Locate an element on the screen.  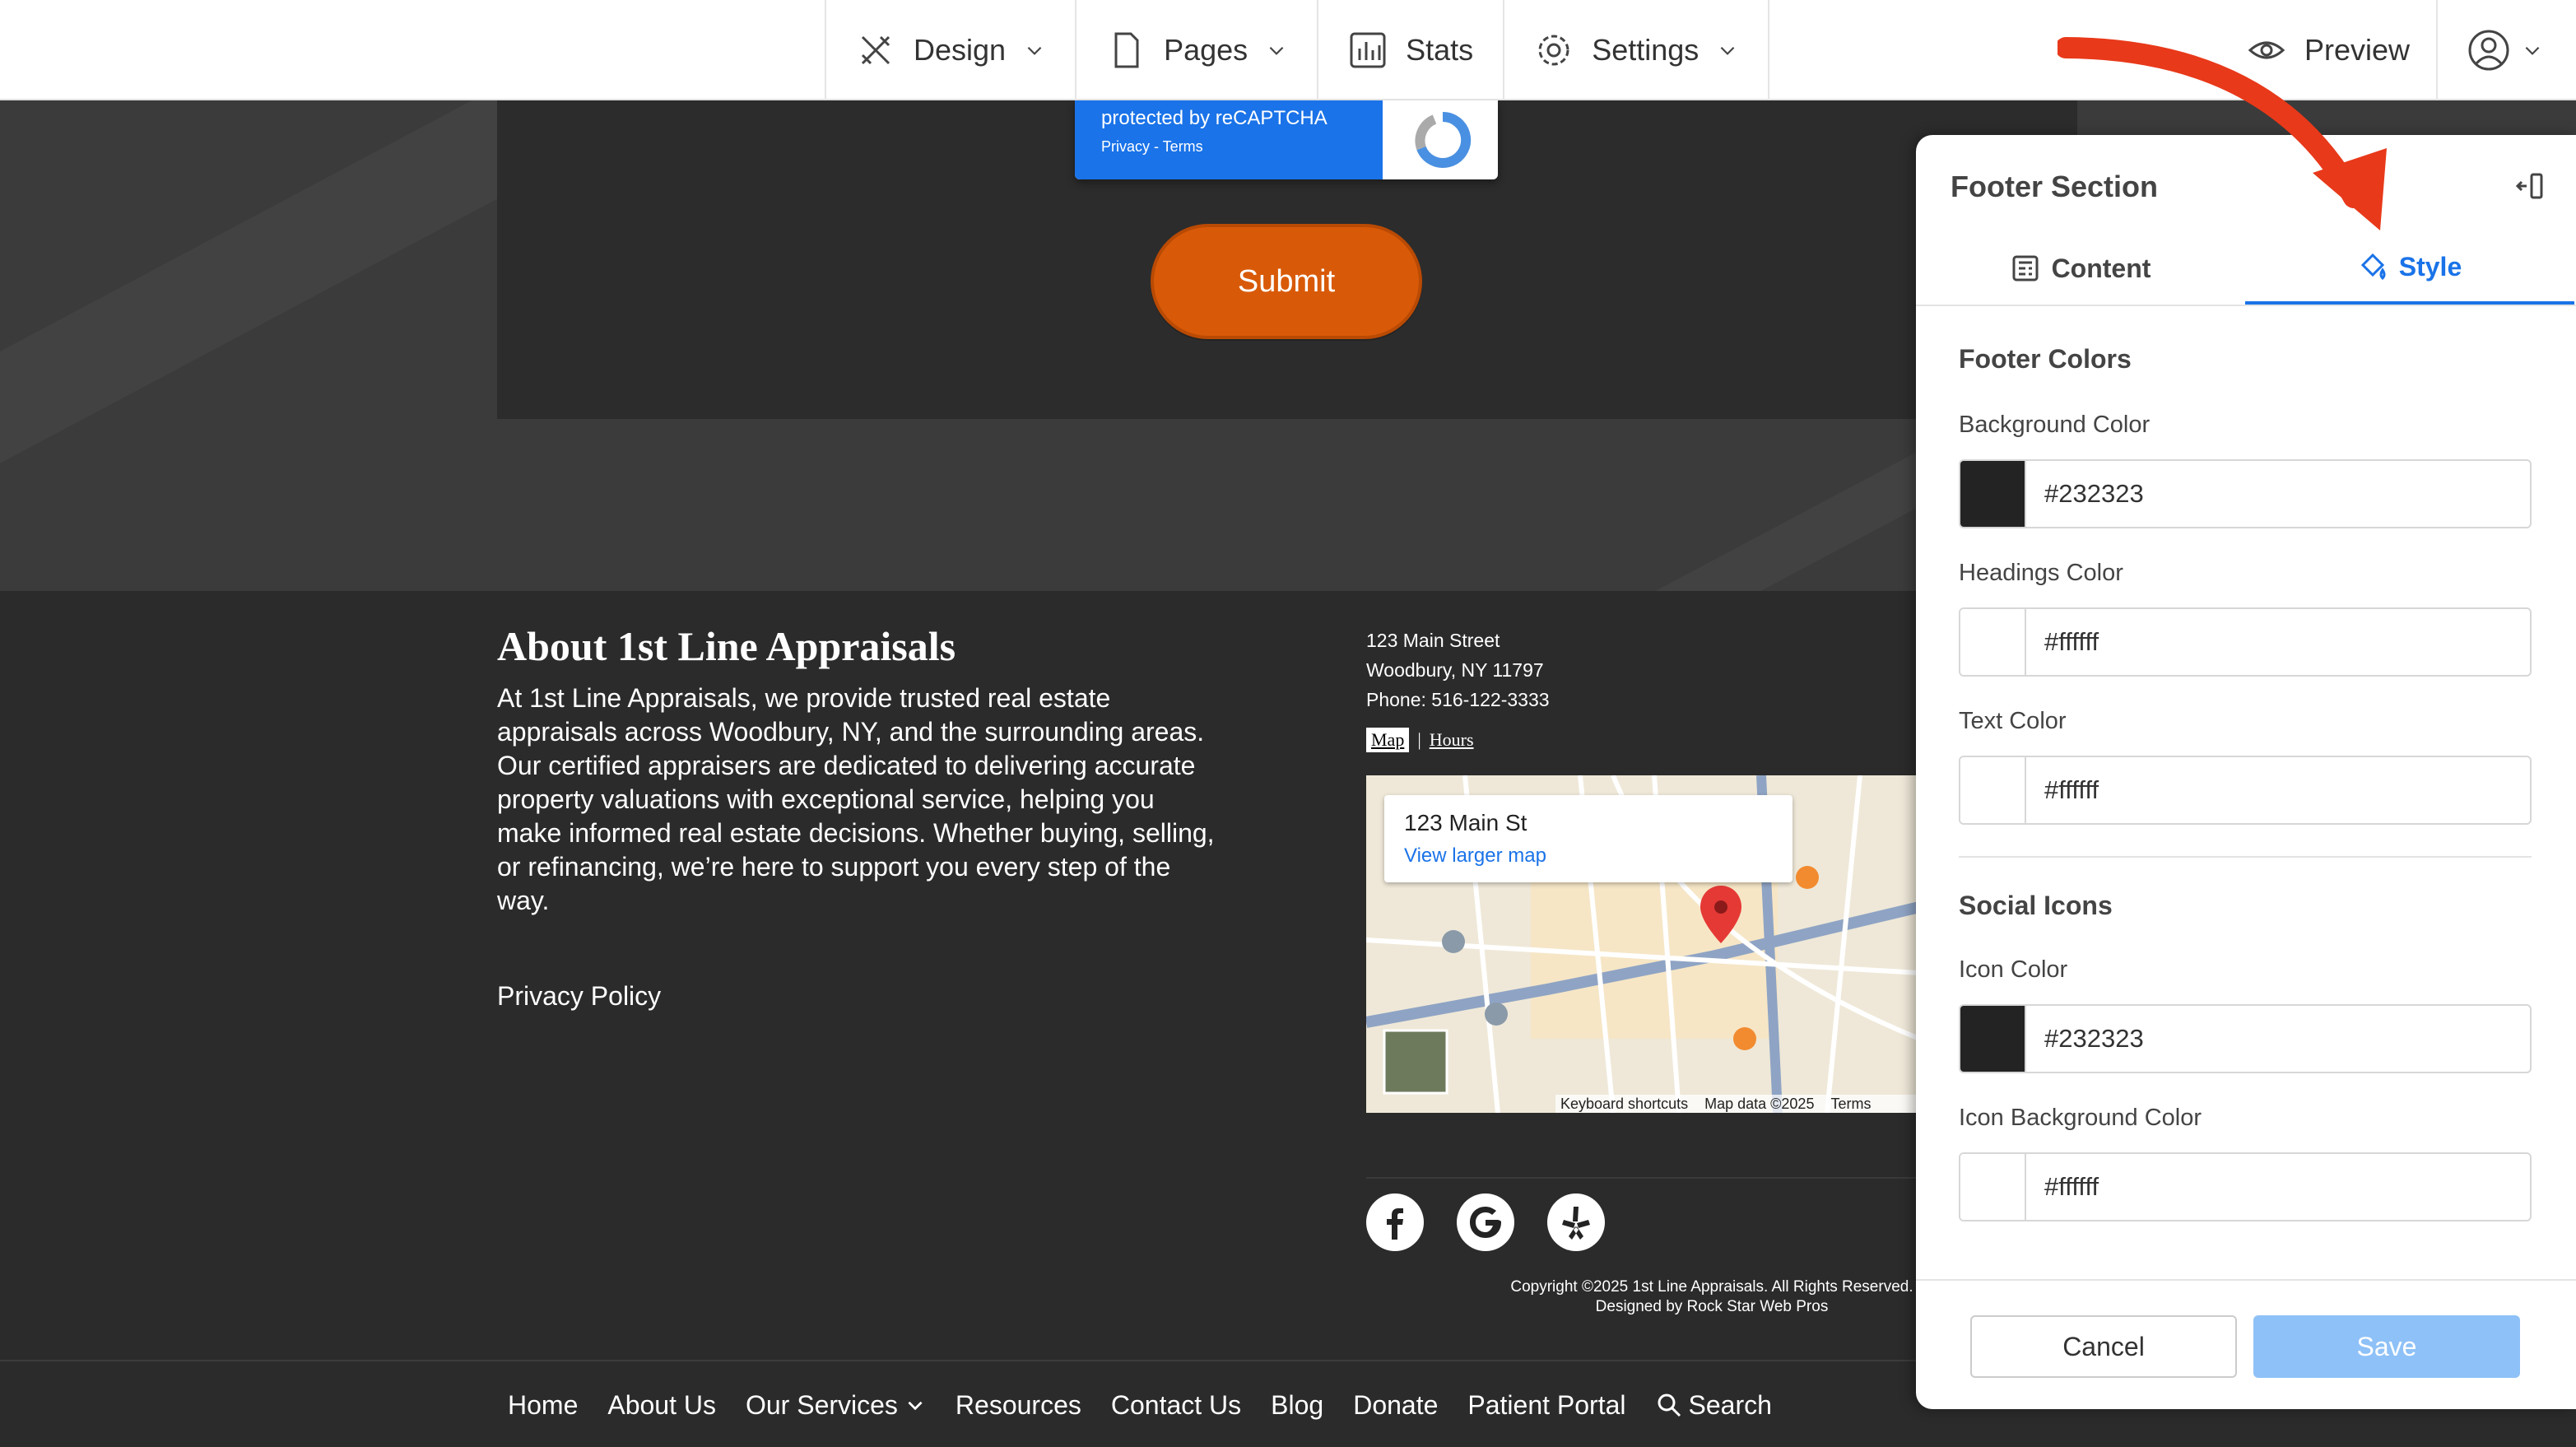
user-icon is located at coordinates (2488, 50).